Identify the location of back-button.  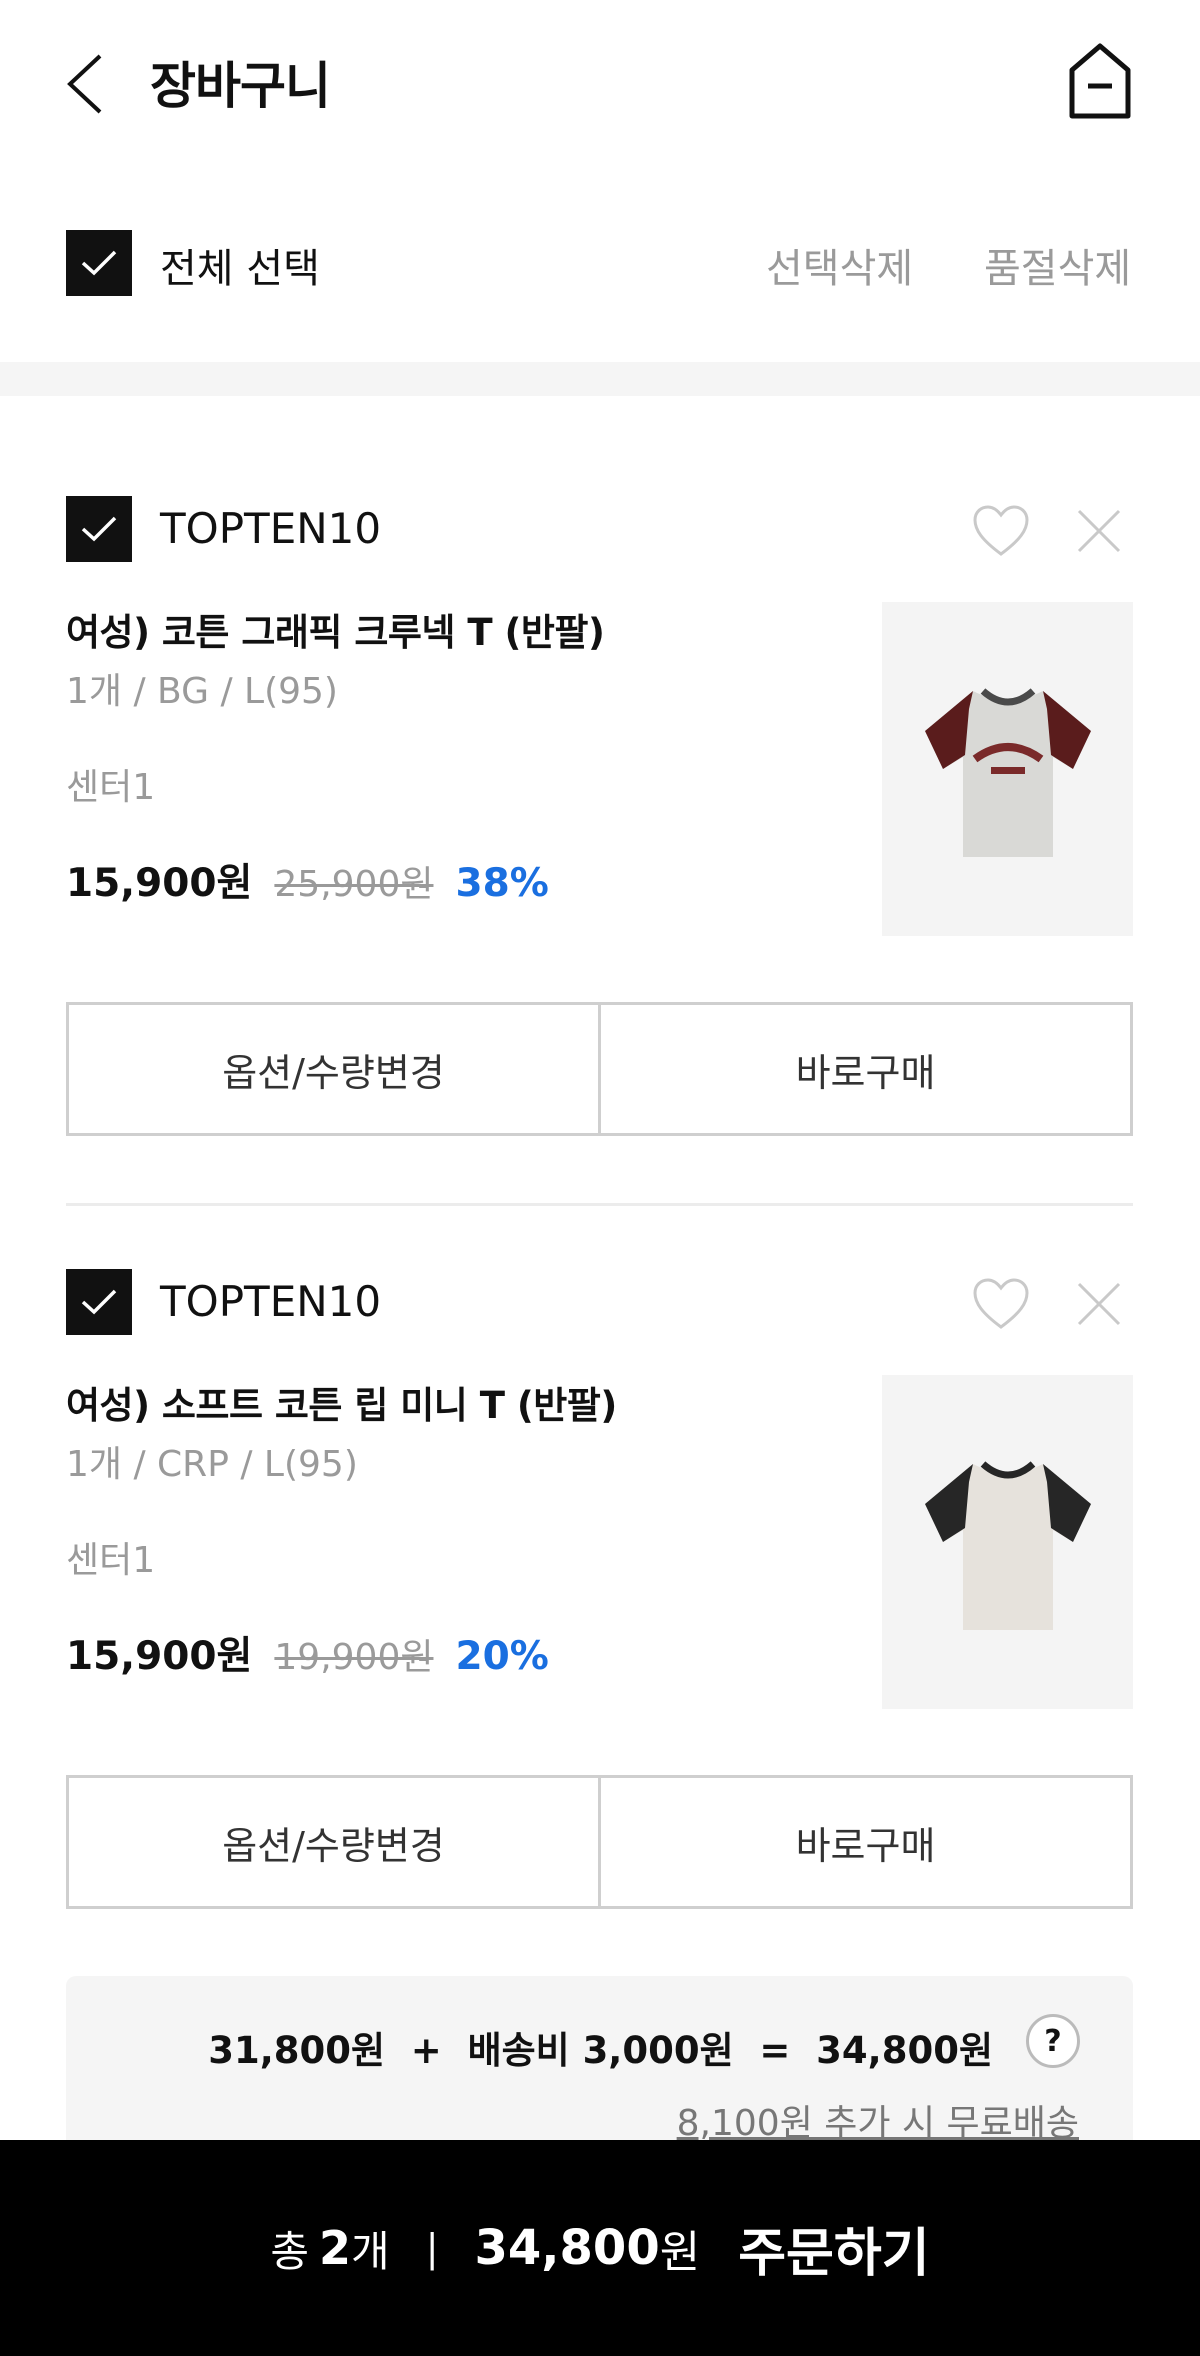
(84, 84).